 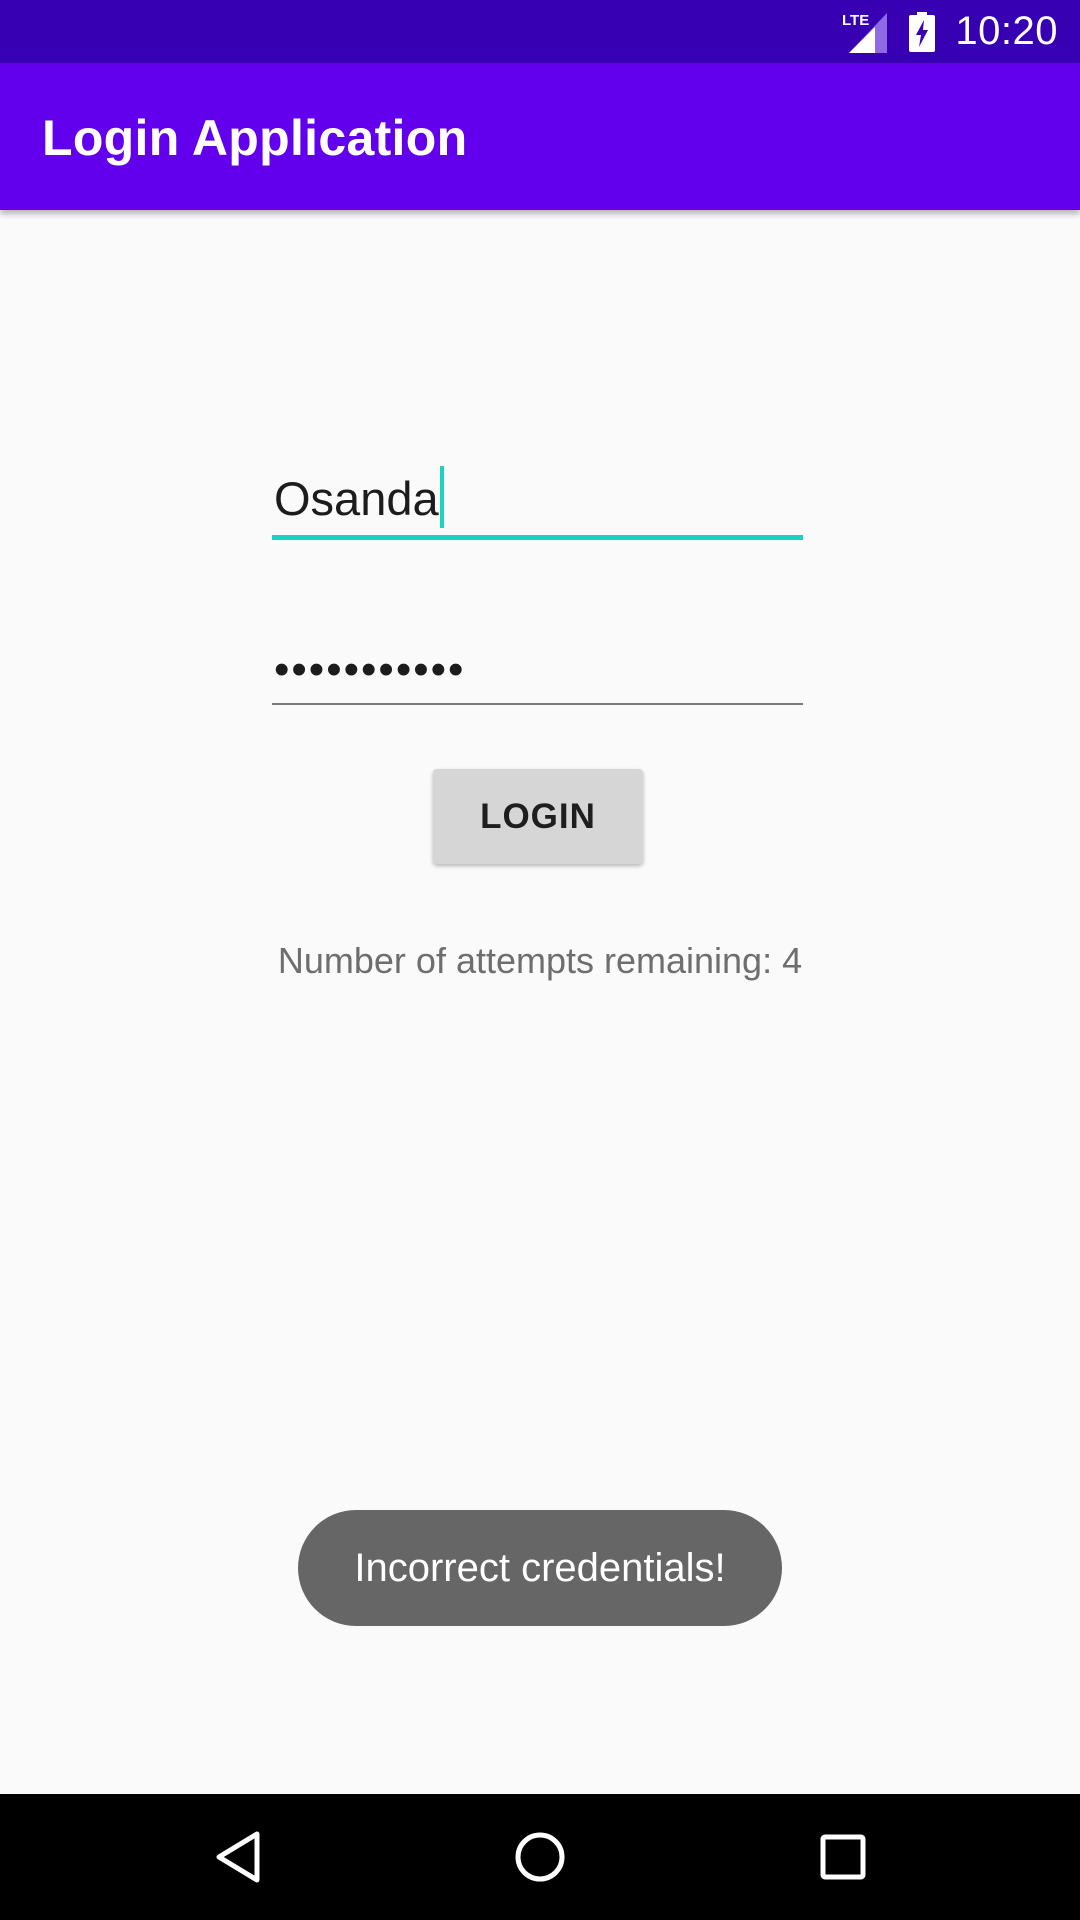 What do you see at coordinates (540, 136) in the screenshot?
I see `app-bar: Login Application` at bounding box center [540, 136].